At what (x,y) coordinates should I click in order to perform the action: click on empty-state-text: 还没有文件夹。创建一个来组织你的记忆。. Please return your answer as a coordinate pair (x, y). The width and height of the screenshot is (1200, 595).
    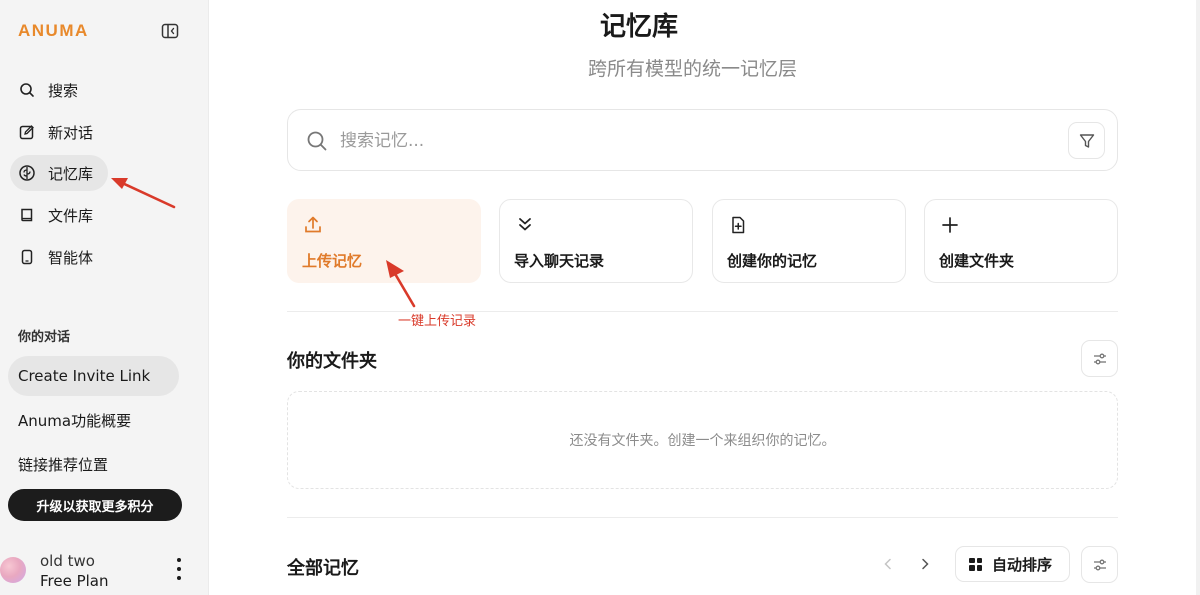
    Looking at the image, I should click on (702, 441).